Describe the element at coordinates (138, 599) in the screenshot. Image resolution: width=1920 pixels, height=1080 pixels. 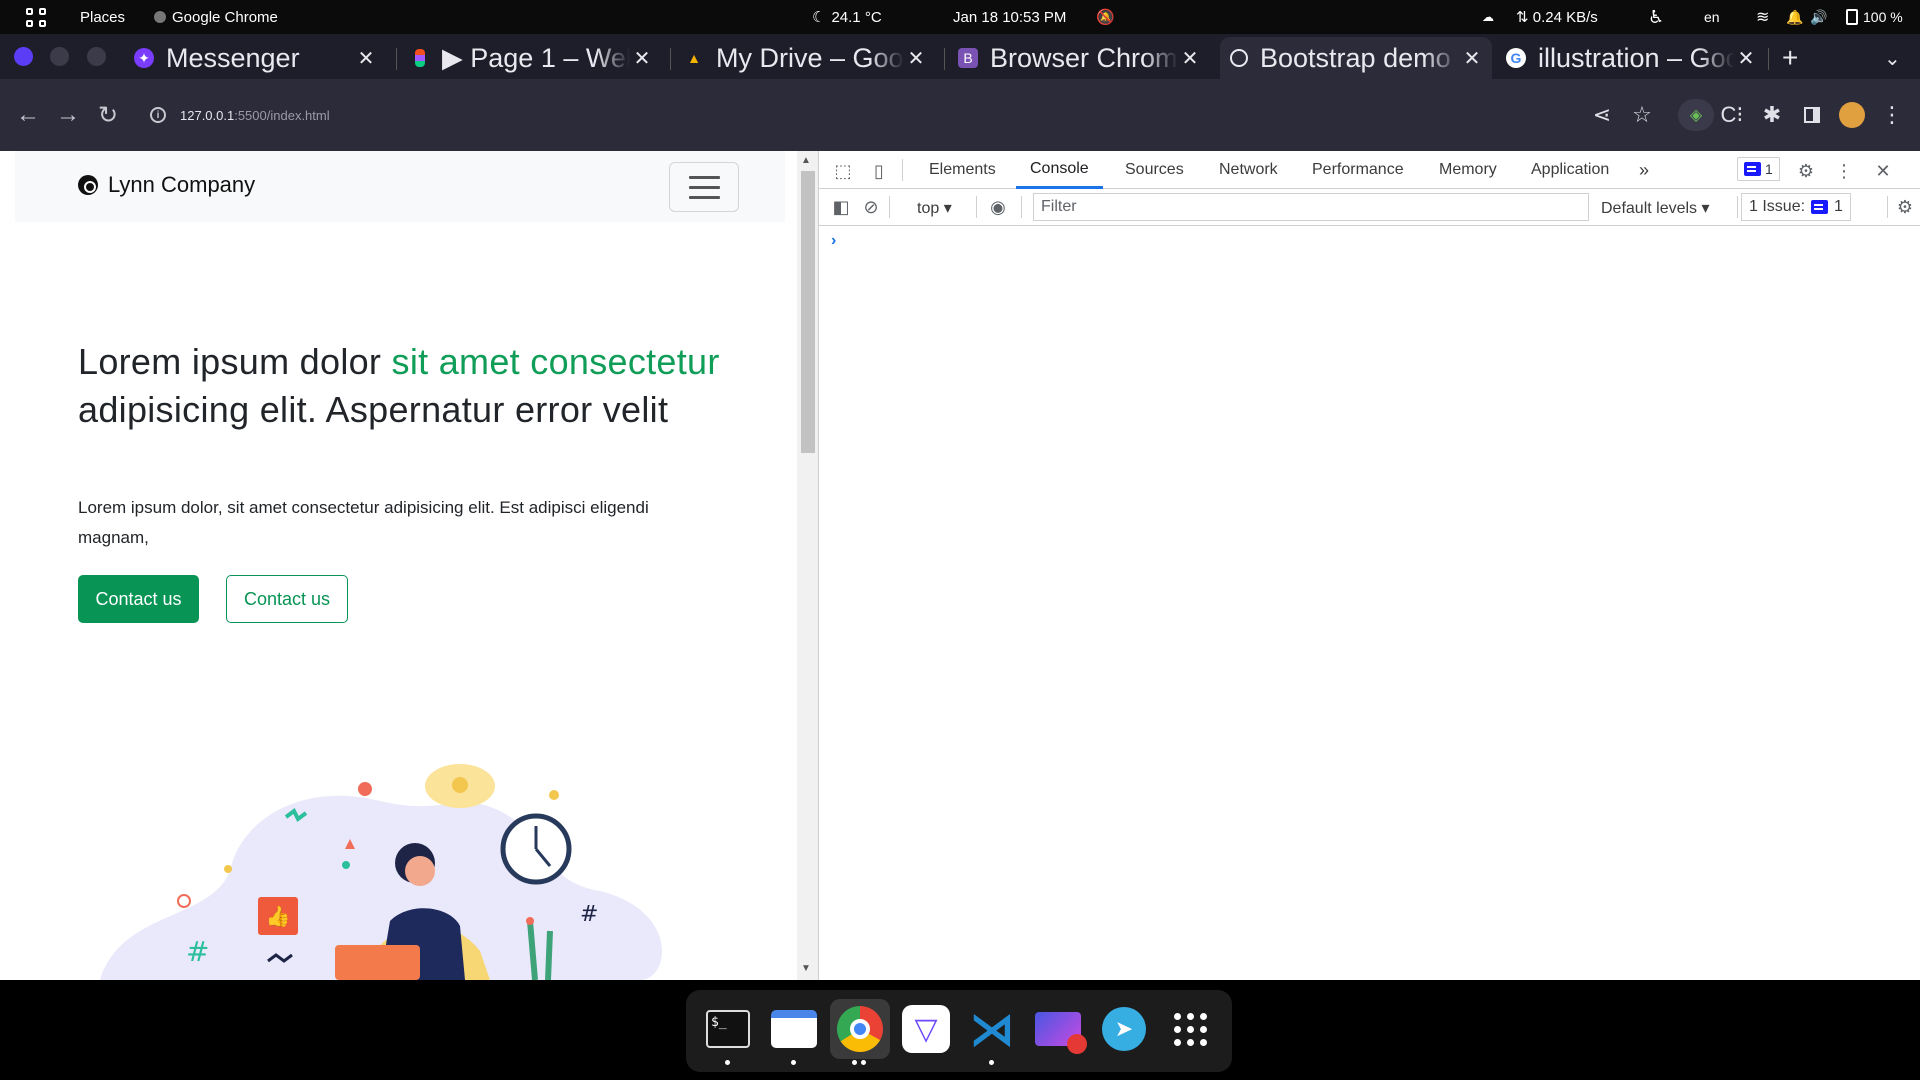
I see `contact-us-primary-button: Contact us` at that location.